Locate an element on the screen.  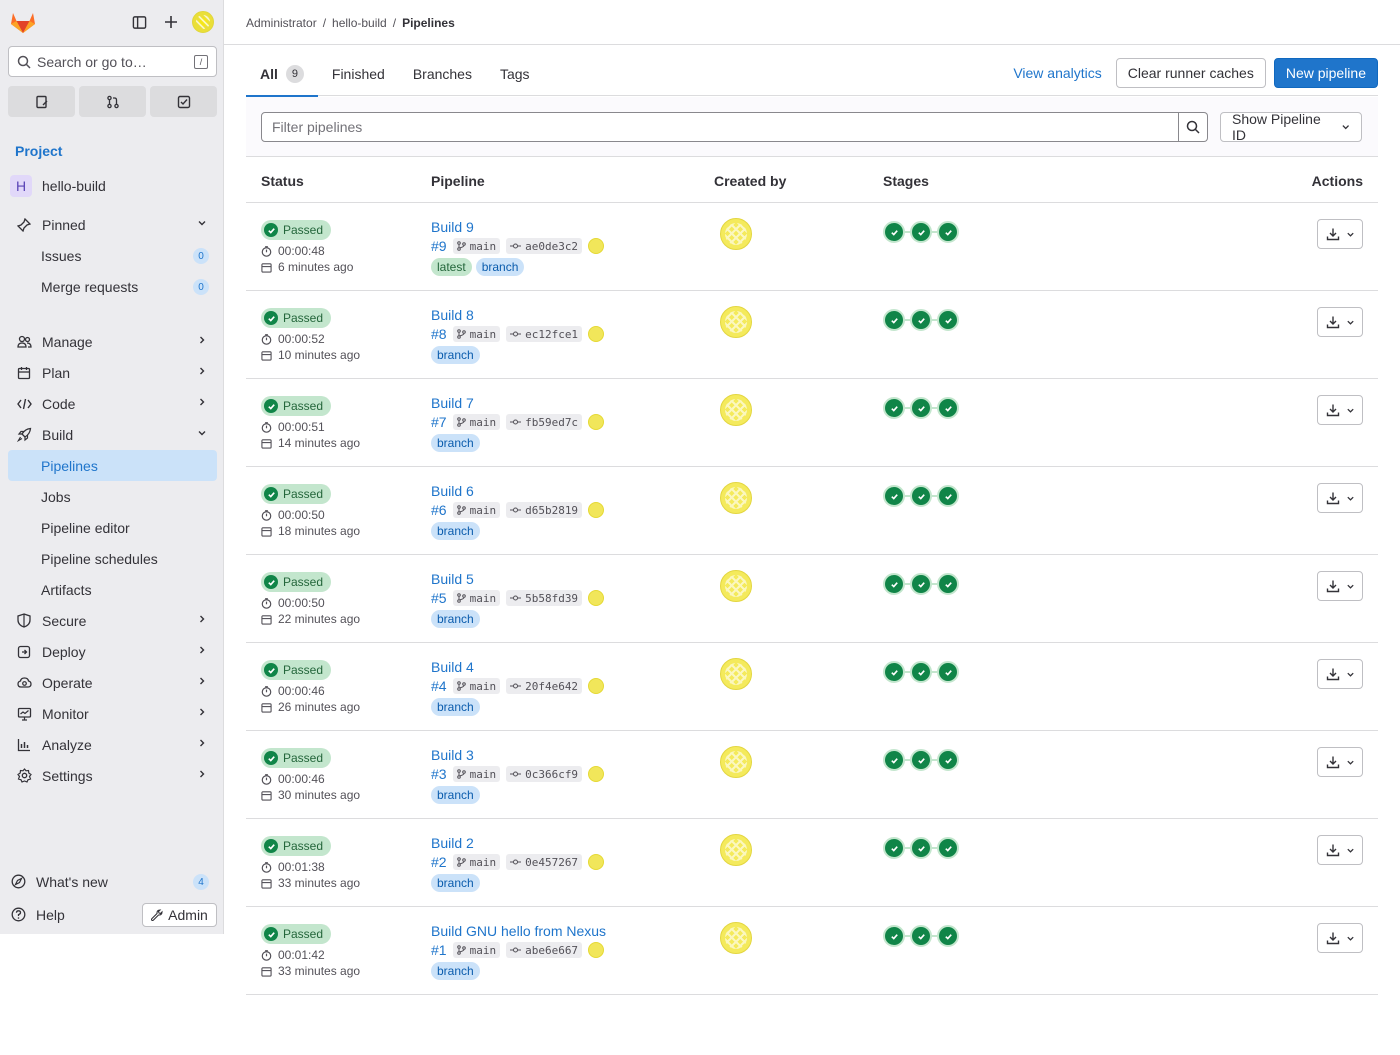
admin-button: Admin is located at coordinates (179, 915).